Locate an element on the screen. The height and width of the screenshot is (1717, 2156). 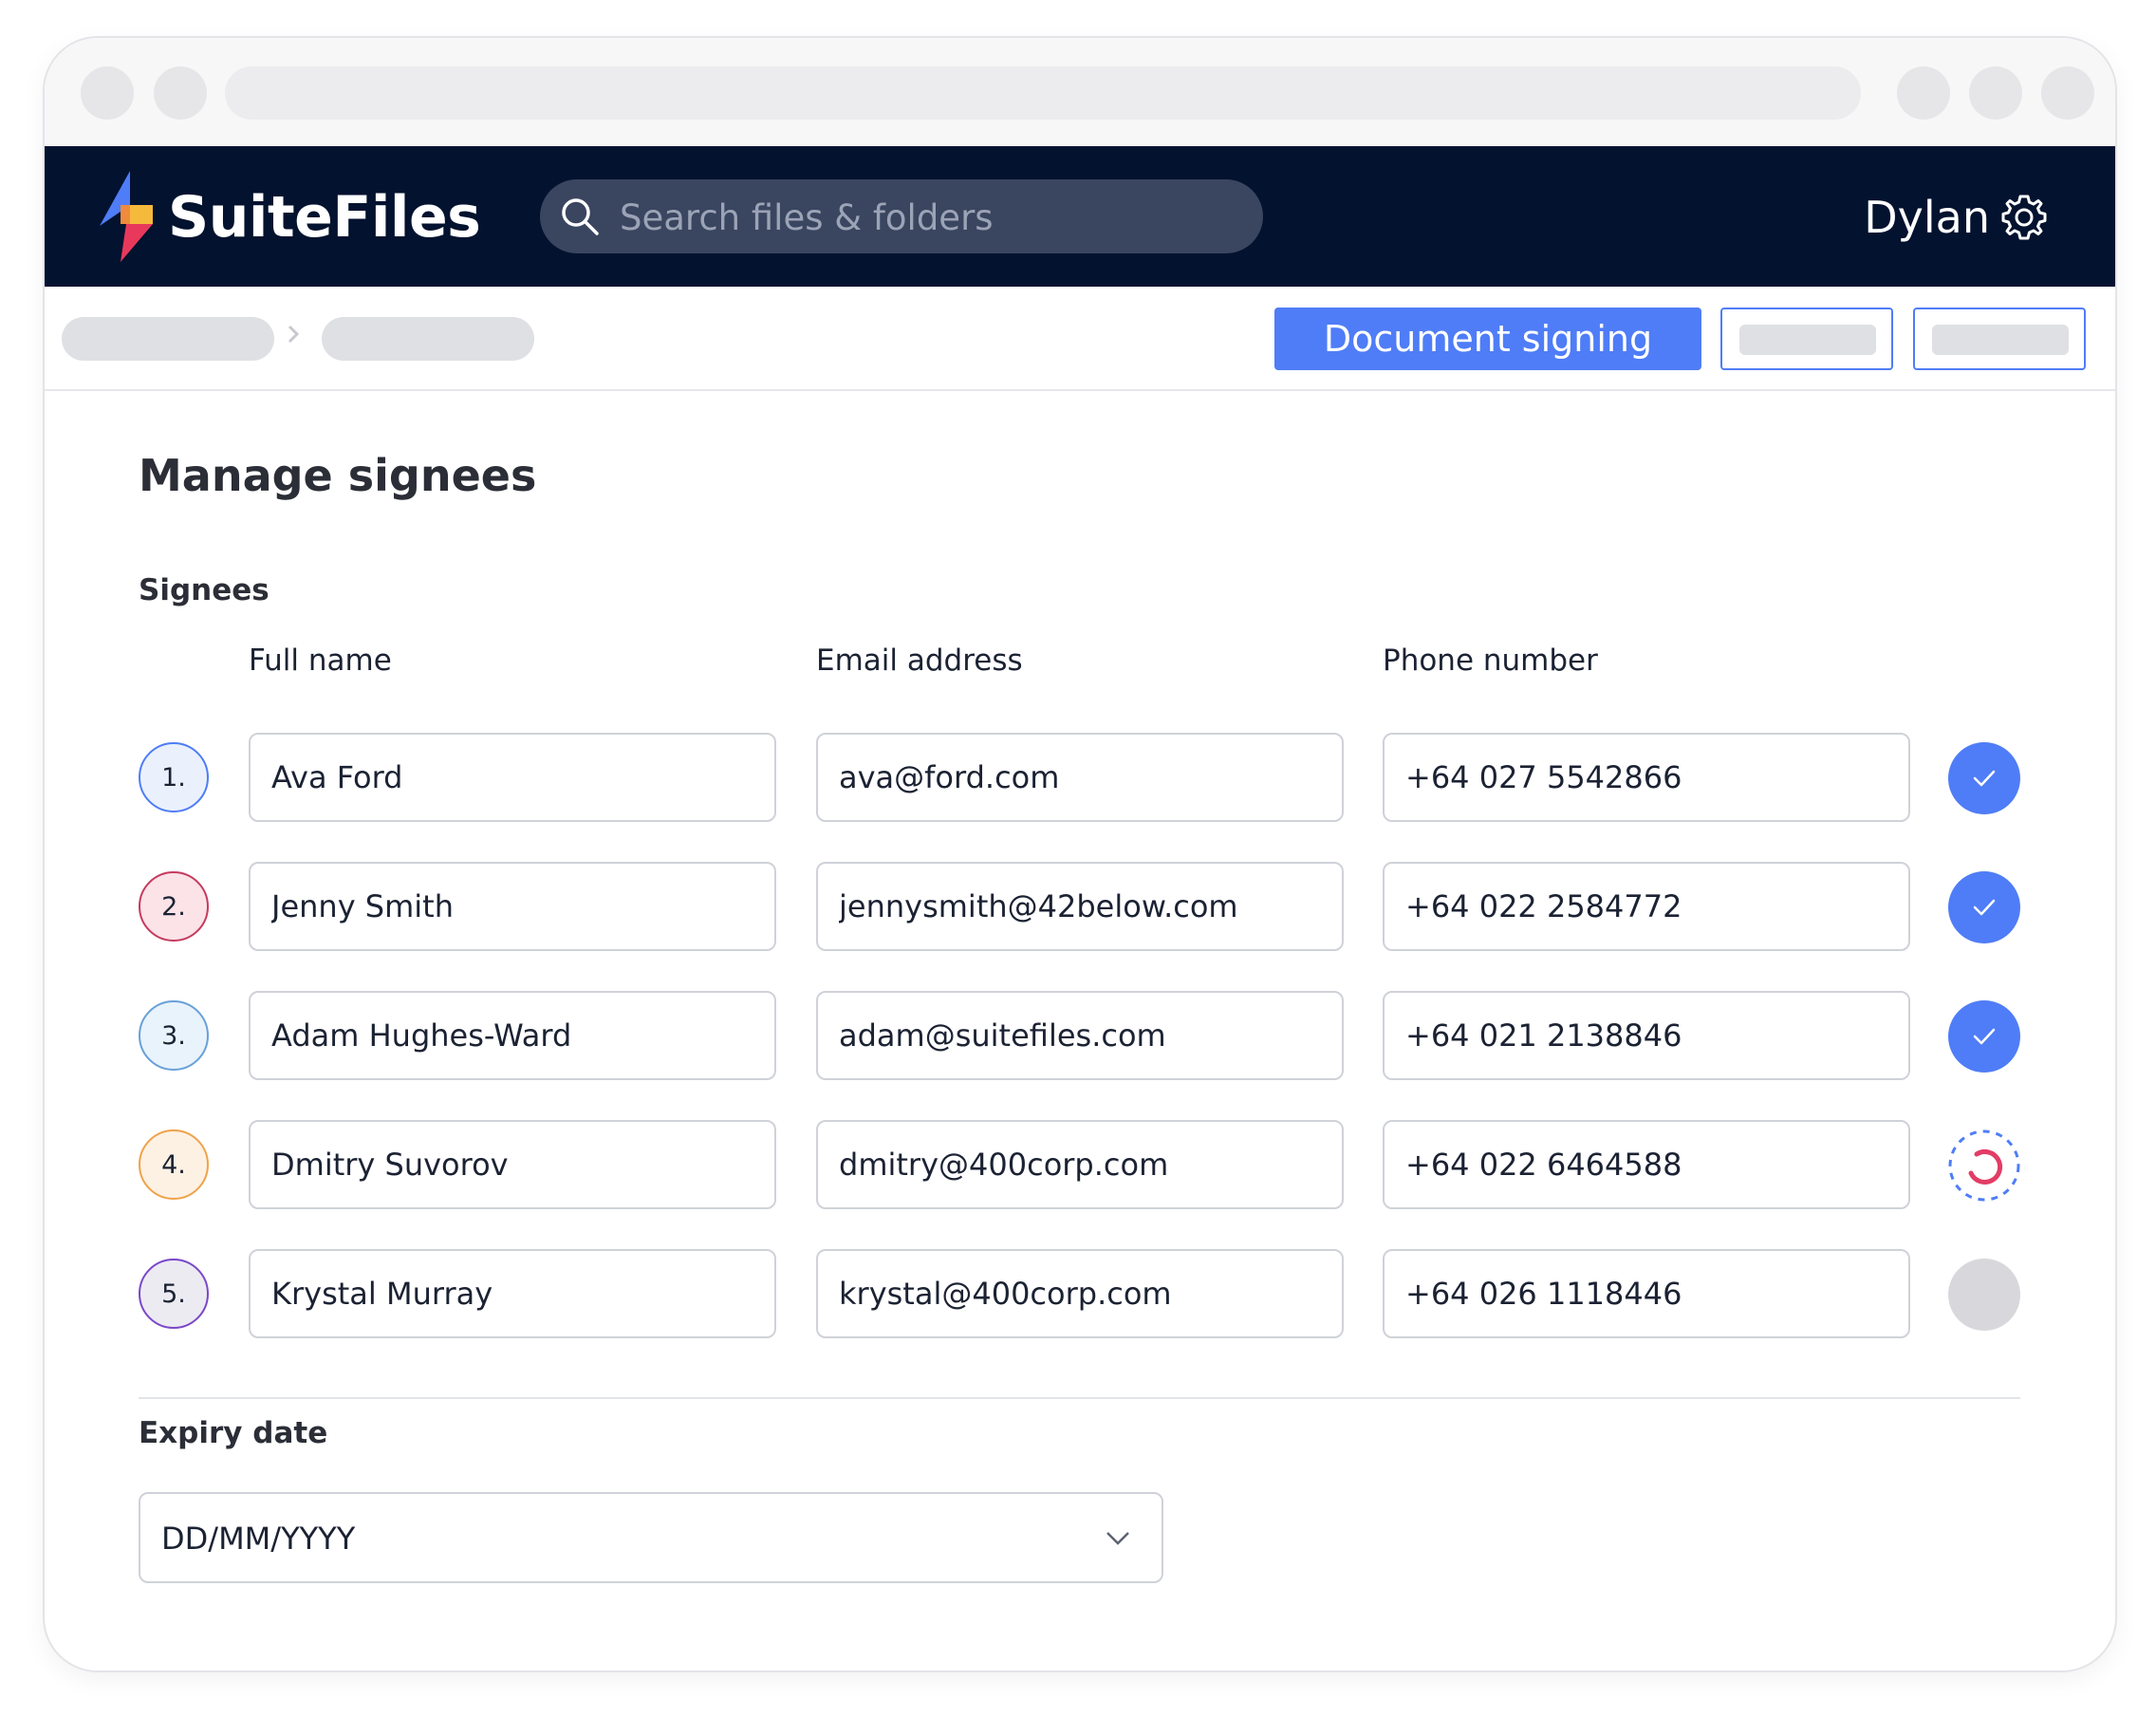
address-bar is located at coordinates (1043, 93).